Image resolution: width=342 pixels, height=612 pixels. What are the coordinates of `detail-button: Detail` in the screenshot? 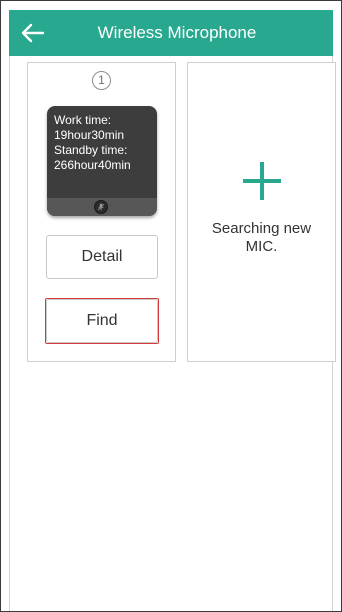 It's located at (102, 257).